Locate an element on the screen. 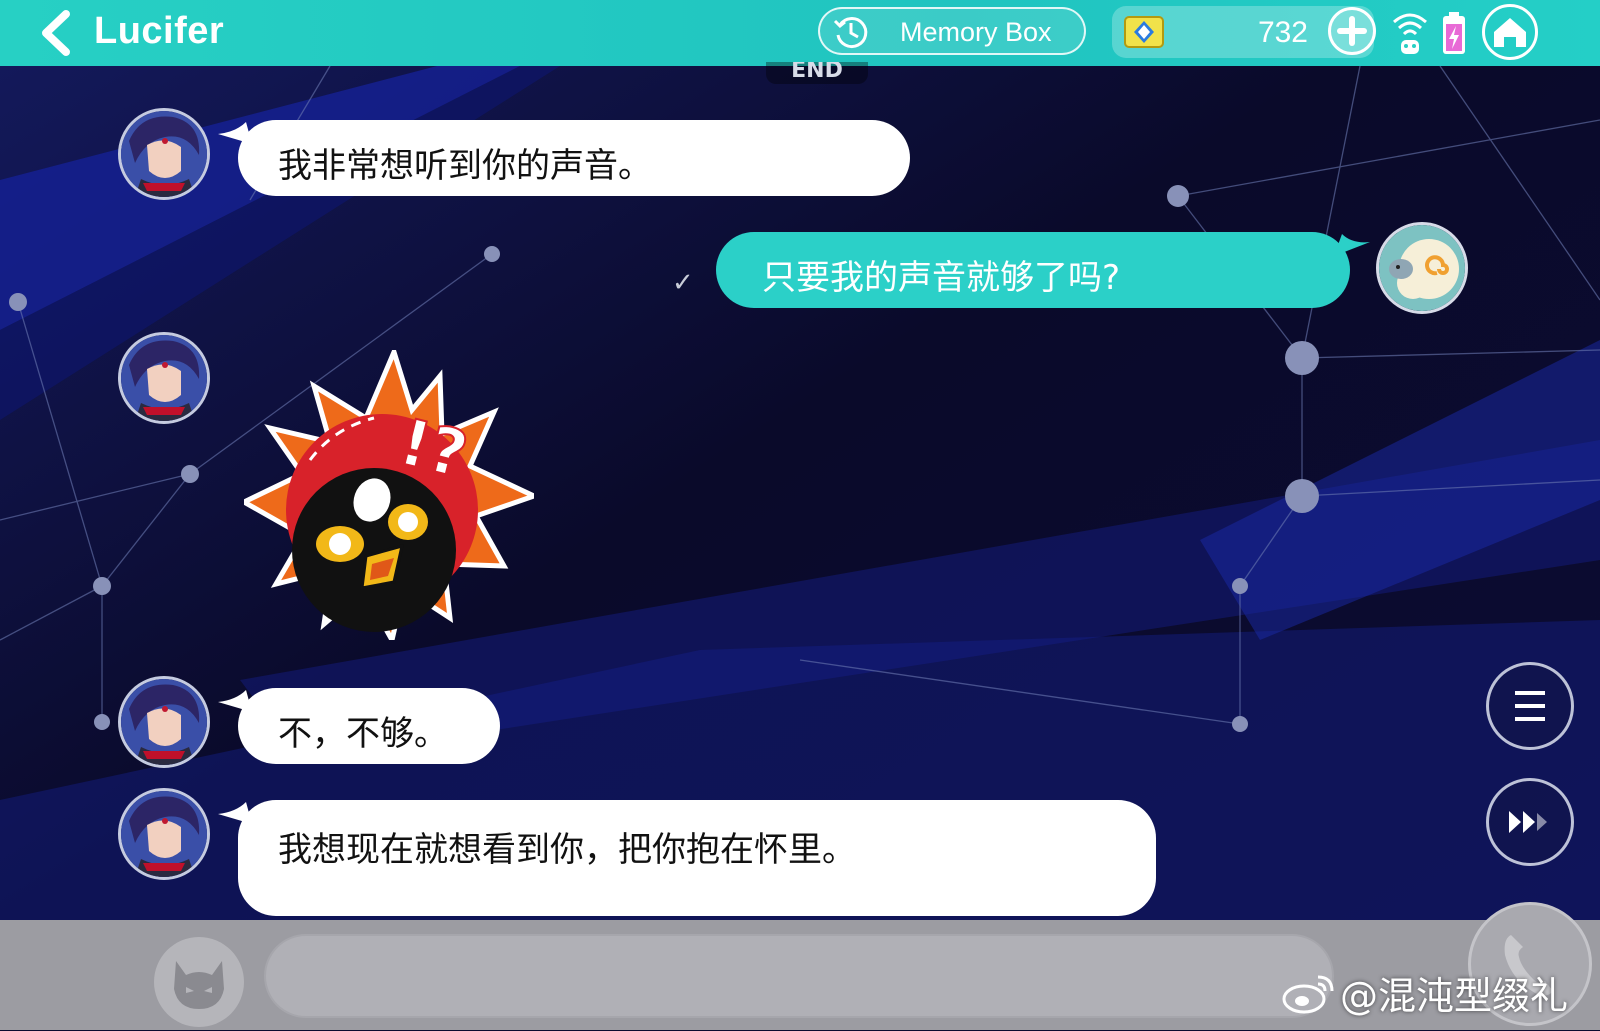  wifi-icon is located at coordinates (1410, 33).